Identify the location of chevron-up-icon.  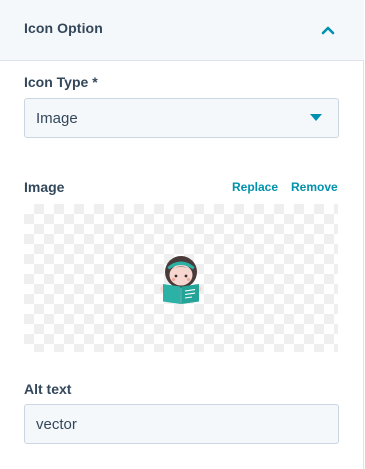
(328, 30).